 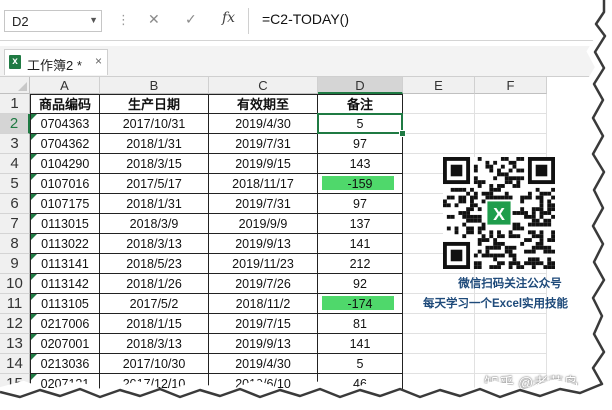 I want to click on column-title: 生产日期, so click(x=154, y=104).